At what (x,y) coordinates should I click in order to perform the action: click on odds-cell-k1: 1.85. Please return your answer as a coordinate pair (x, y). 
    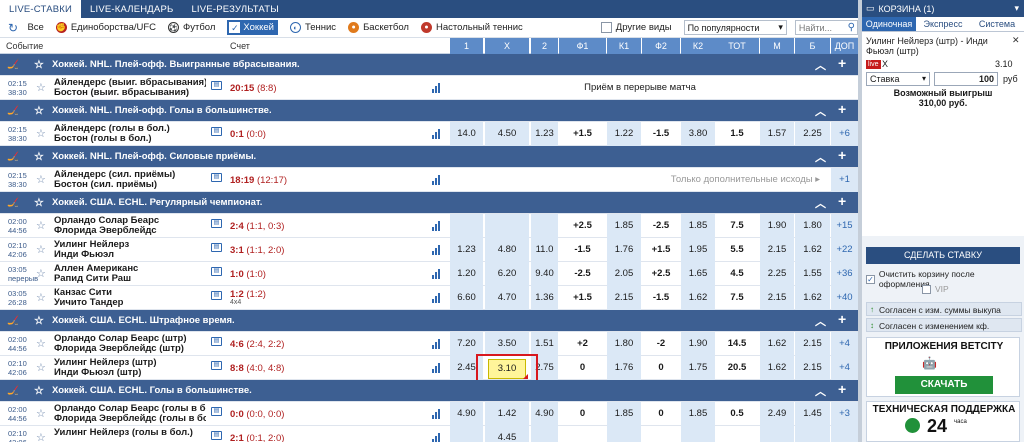
    Looking at the image, I should click on (624, 414).